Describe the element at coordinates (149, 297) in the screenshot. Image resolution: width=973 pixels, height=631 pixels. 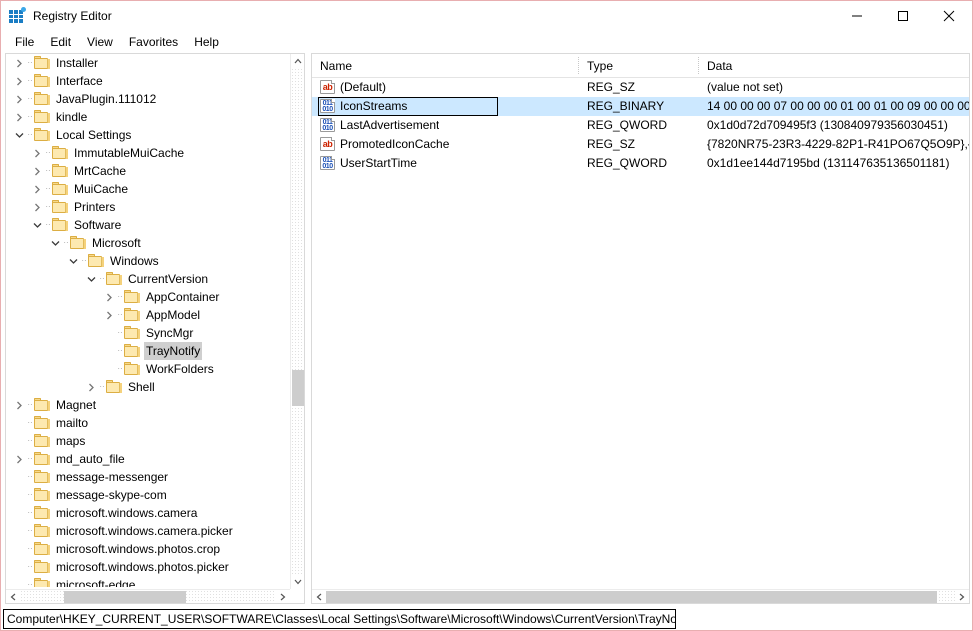
I see `tree-item-appcontainer: ·· AppContainer` at that location.